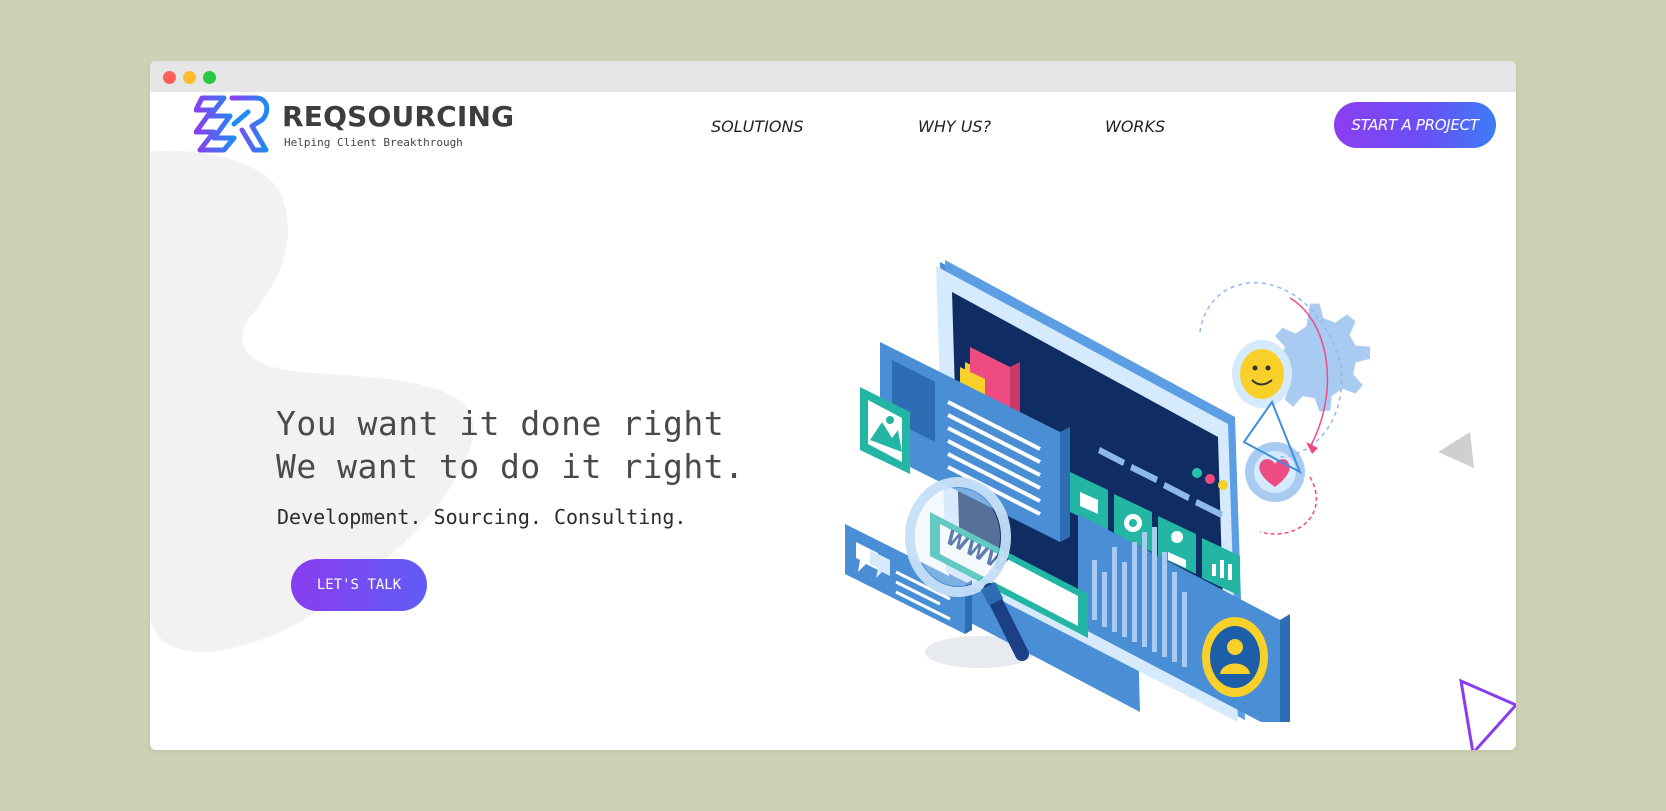  Describe the element at coordinates (500, 423) in the screenshot. I see `hero-headline-line-1: You want it done right` at that location.